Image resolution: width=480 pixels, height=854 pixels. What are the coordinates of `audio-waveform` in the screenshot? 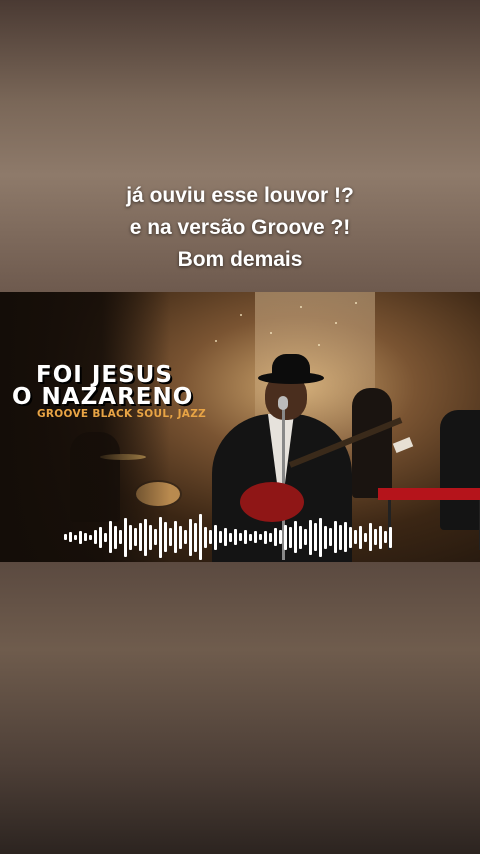 It's located at (240, 537).